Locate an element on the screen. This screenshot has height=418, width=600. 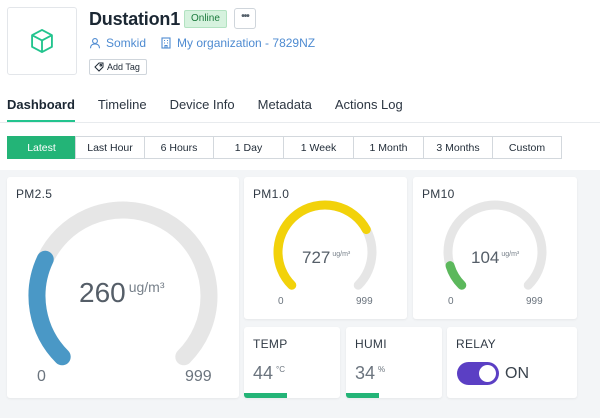
gauge-value: 727 ug/m³ is located at coordinates (326, 258).